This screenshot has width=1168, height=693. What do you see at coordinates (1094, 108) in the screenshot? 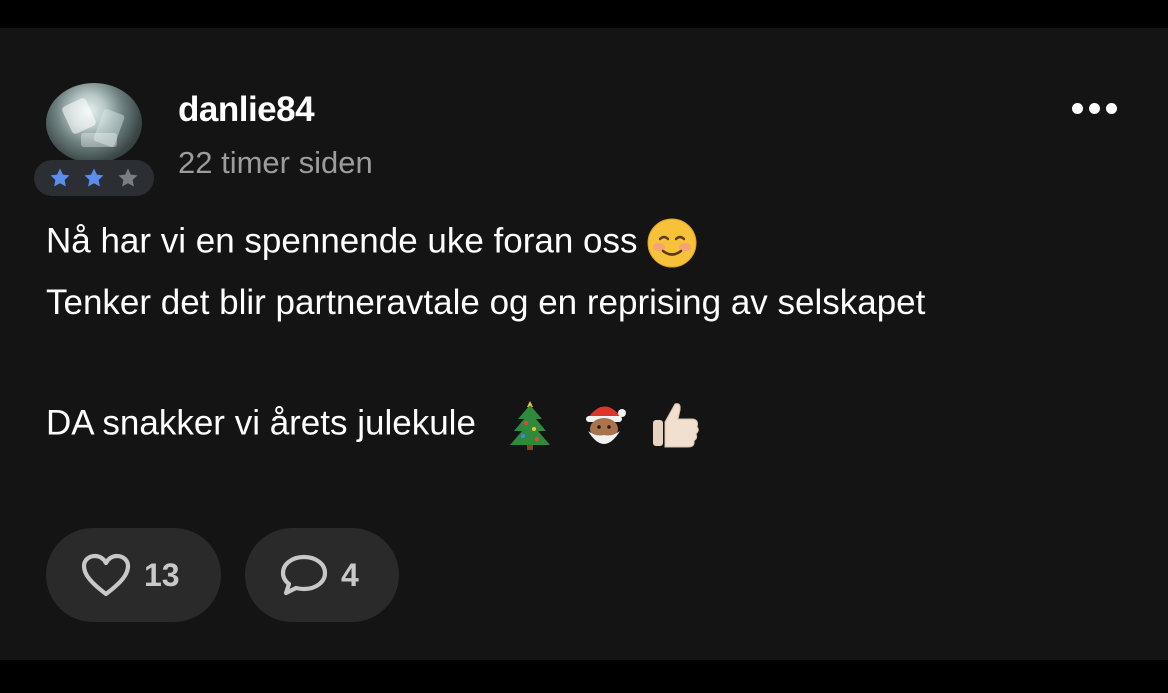
I see `more-options-icon` at bounding box center [1094, 108].